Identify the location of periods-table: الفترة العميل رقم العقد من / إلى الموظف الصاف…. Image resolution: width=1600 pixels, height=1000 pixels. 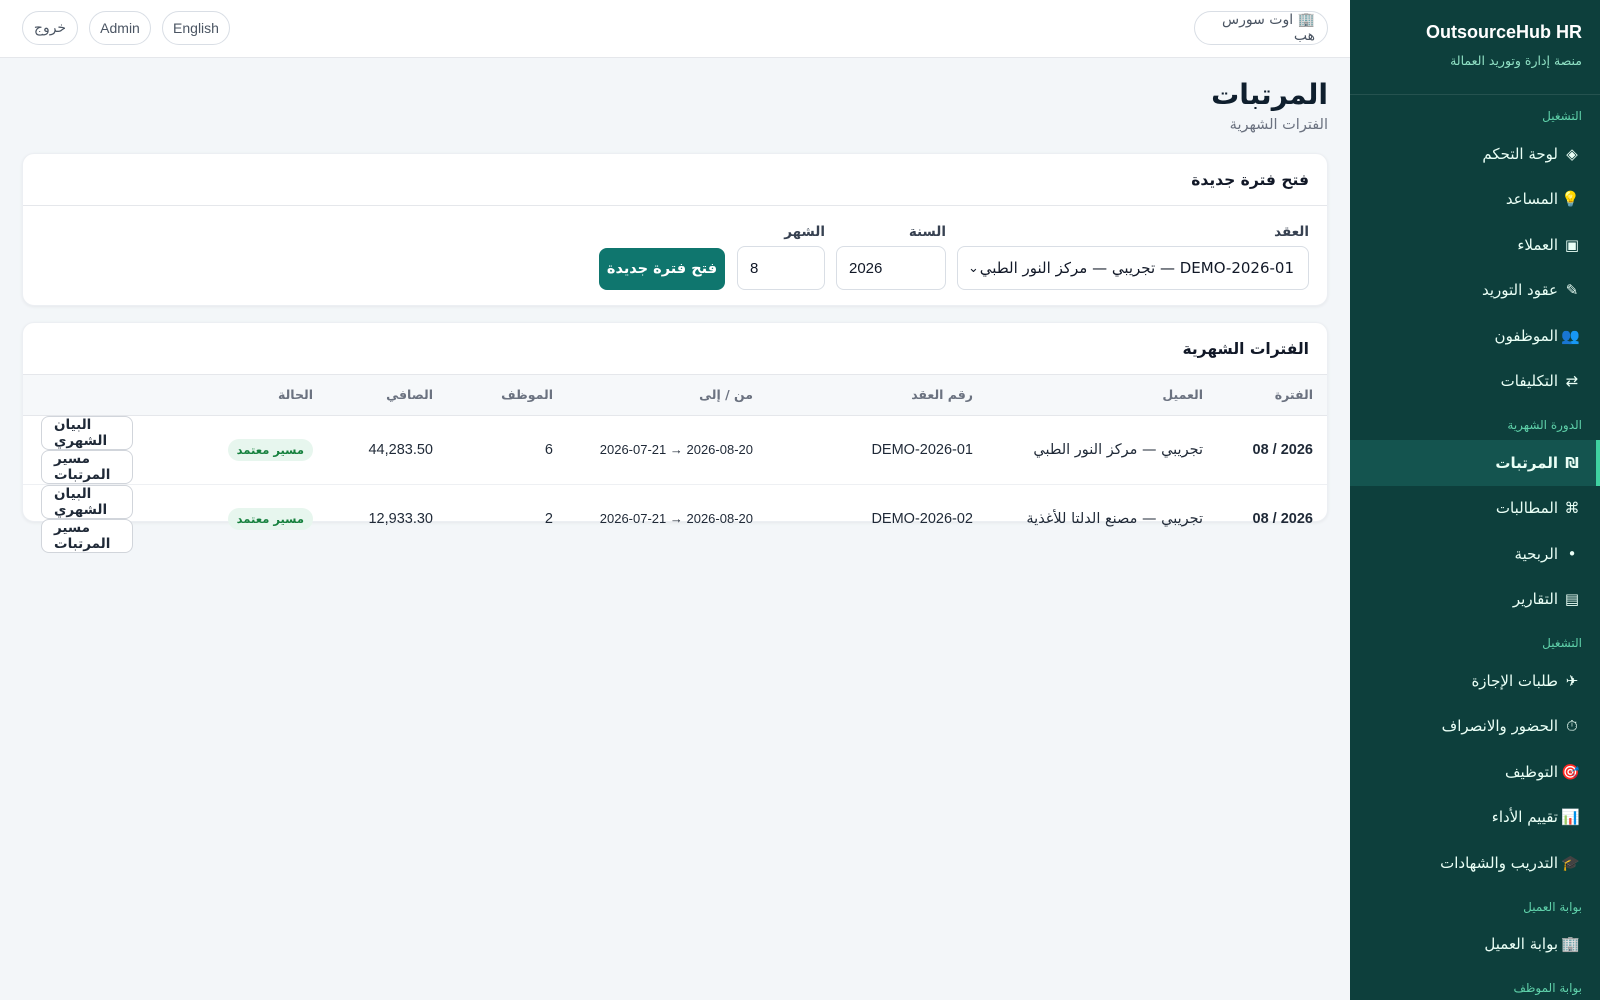
(675, 464).